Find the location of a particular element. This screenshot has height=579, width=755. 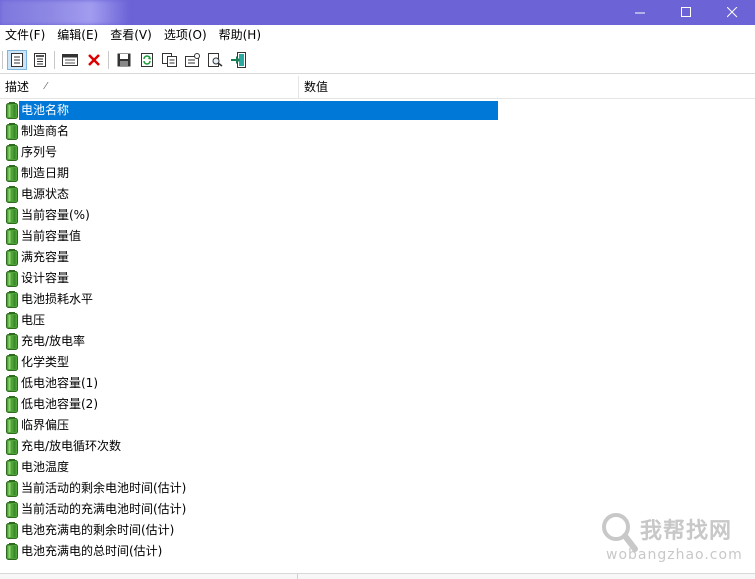

find-icon is located at coordinates (215, 60).